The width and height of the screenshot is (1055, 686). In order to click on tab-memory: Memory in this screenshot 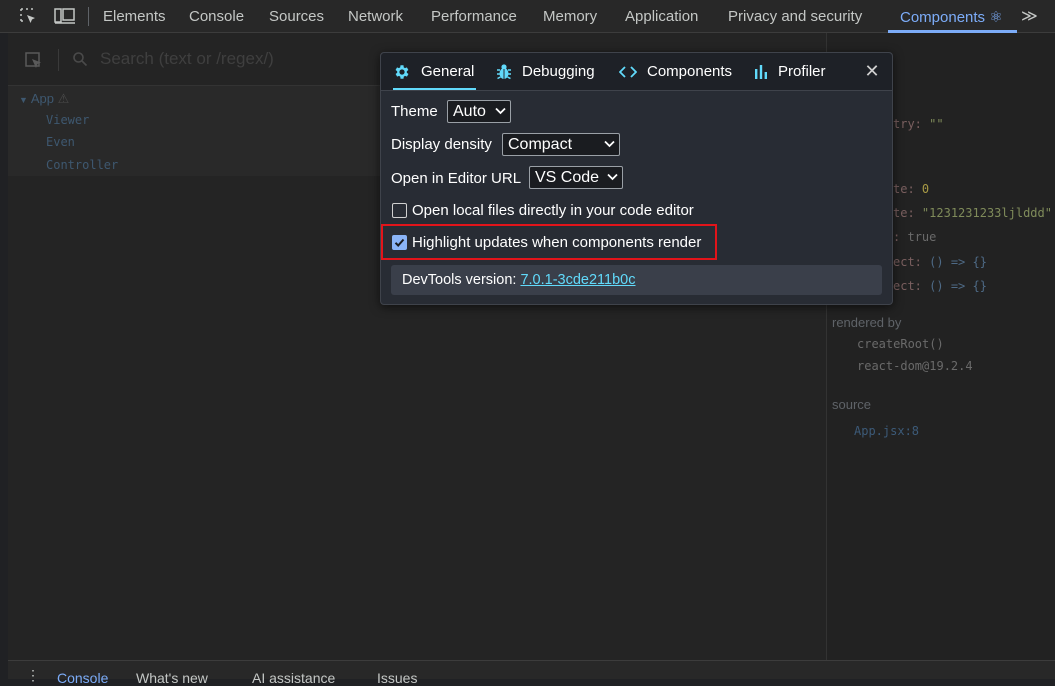, I will do `click(570, 16)`.